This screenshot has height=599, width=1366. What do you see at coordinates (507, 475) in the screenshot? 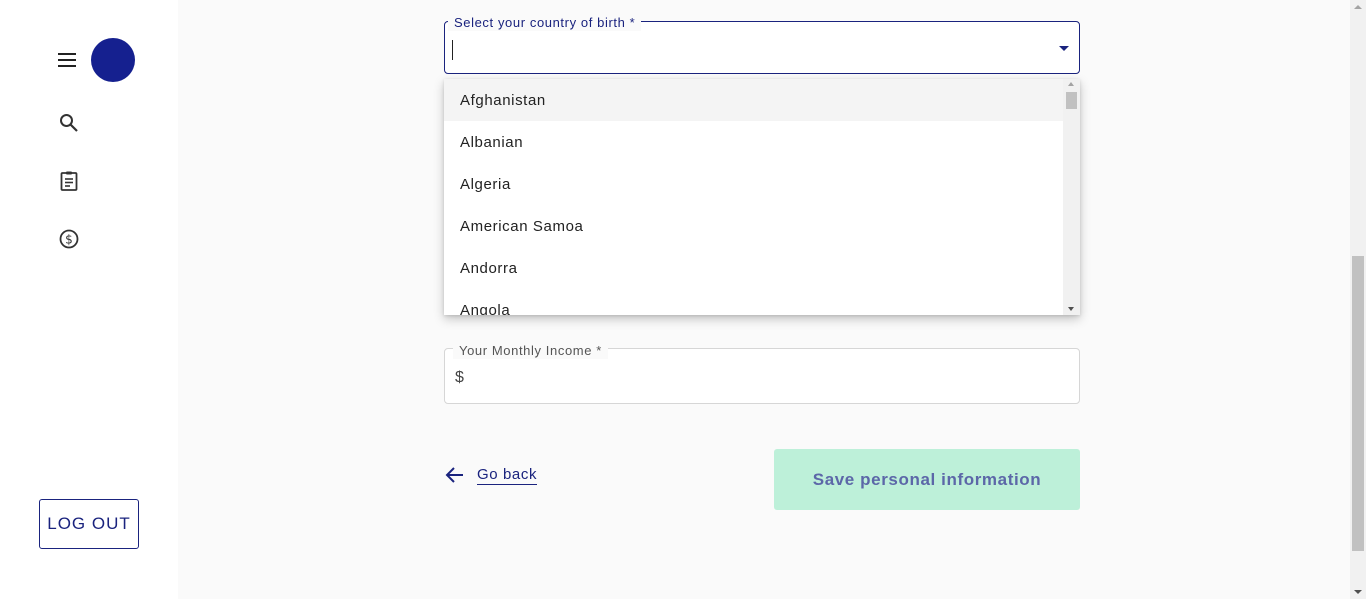
I see `go-back-label: Go back` at bounding box center [507, 475].